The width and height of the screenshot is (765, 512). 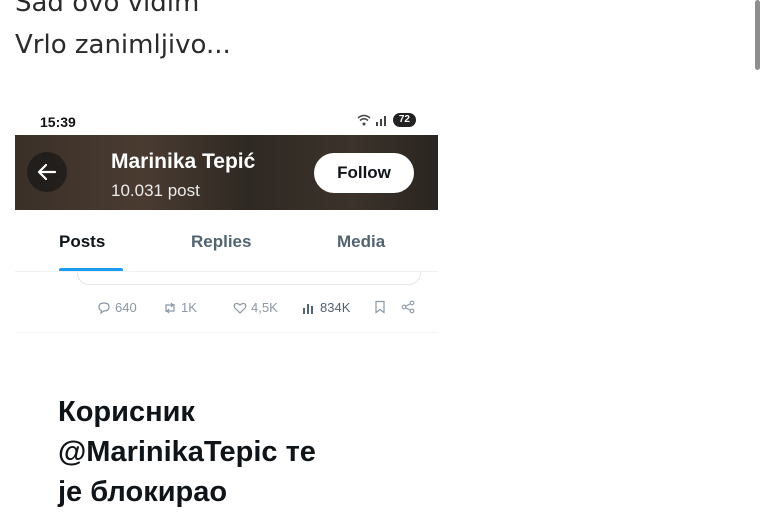 I want to click on blocked-message: Корисник @MarinikaTepic те је блокирао, so click(x=238, y=452).